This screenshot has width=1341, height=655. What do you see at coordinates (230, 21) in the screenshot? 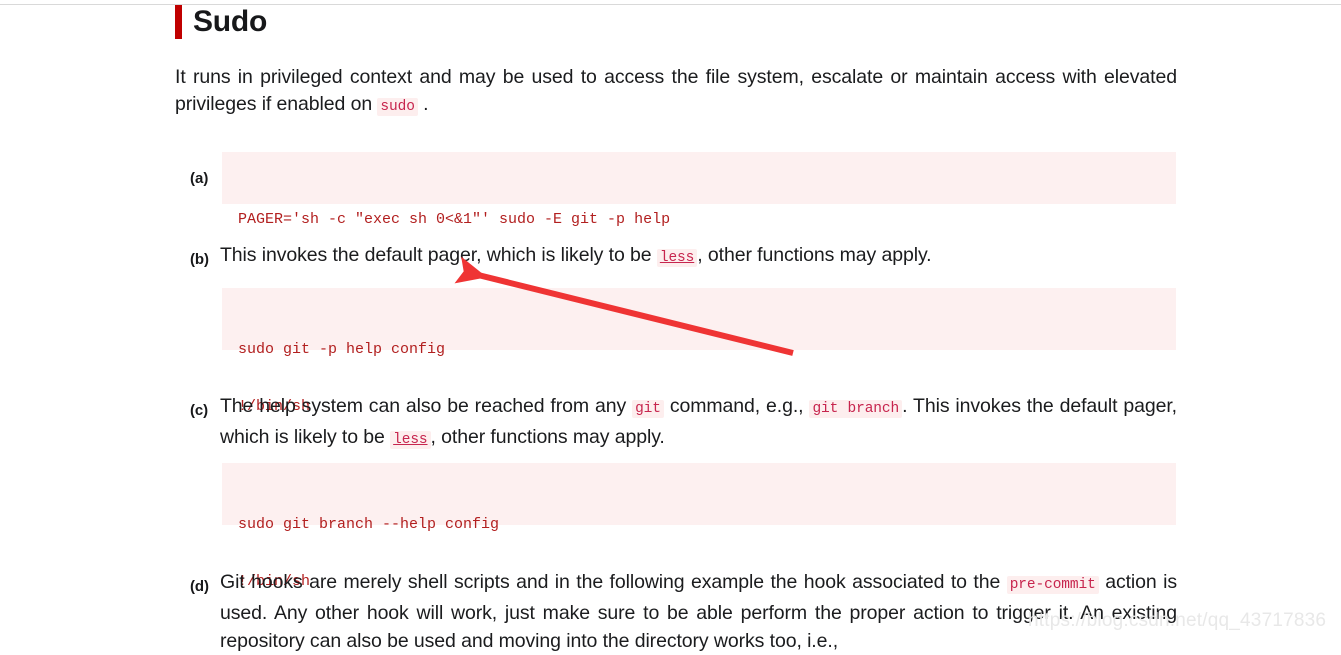
I see `page-title: Sudo` at bounding box center [230, 21].